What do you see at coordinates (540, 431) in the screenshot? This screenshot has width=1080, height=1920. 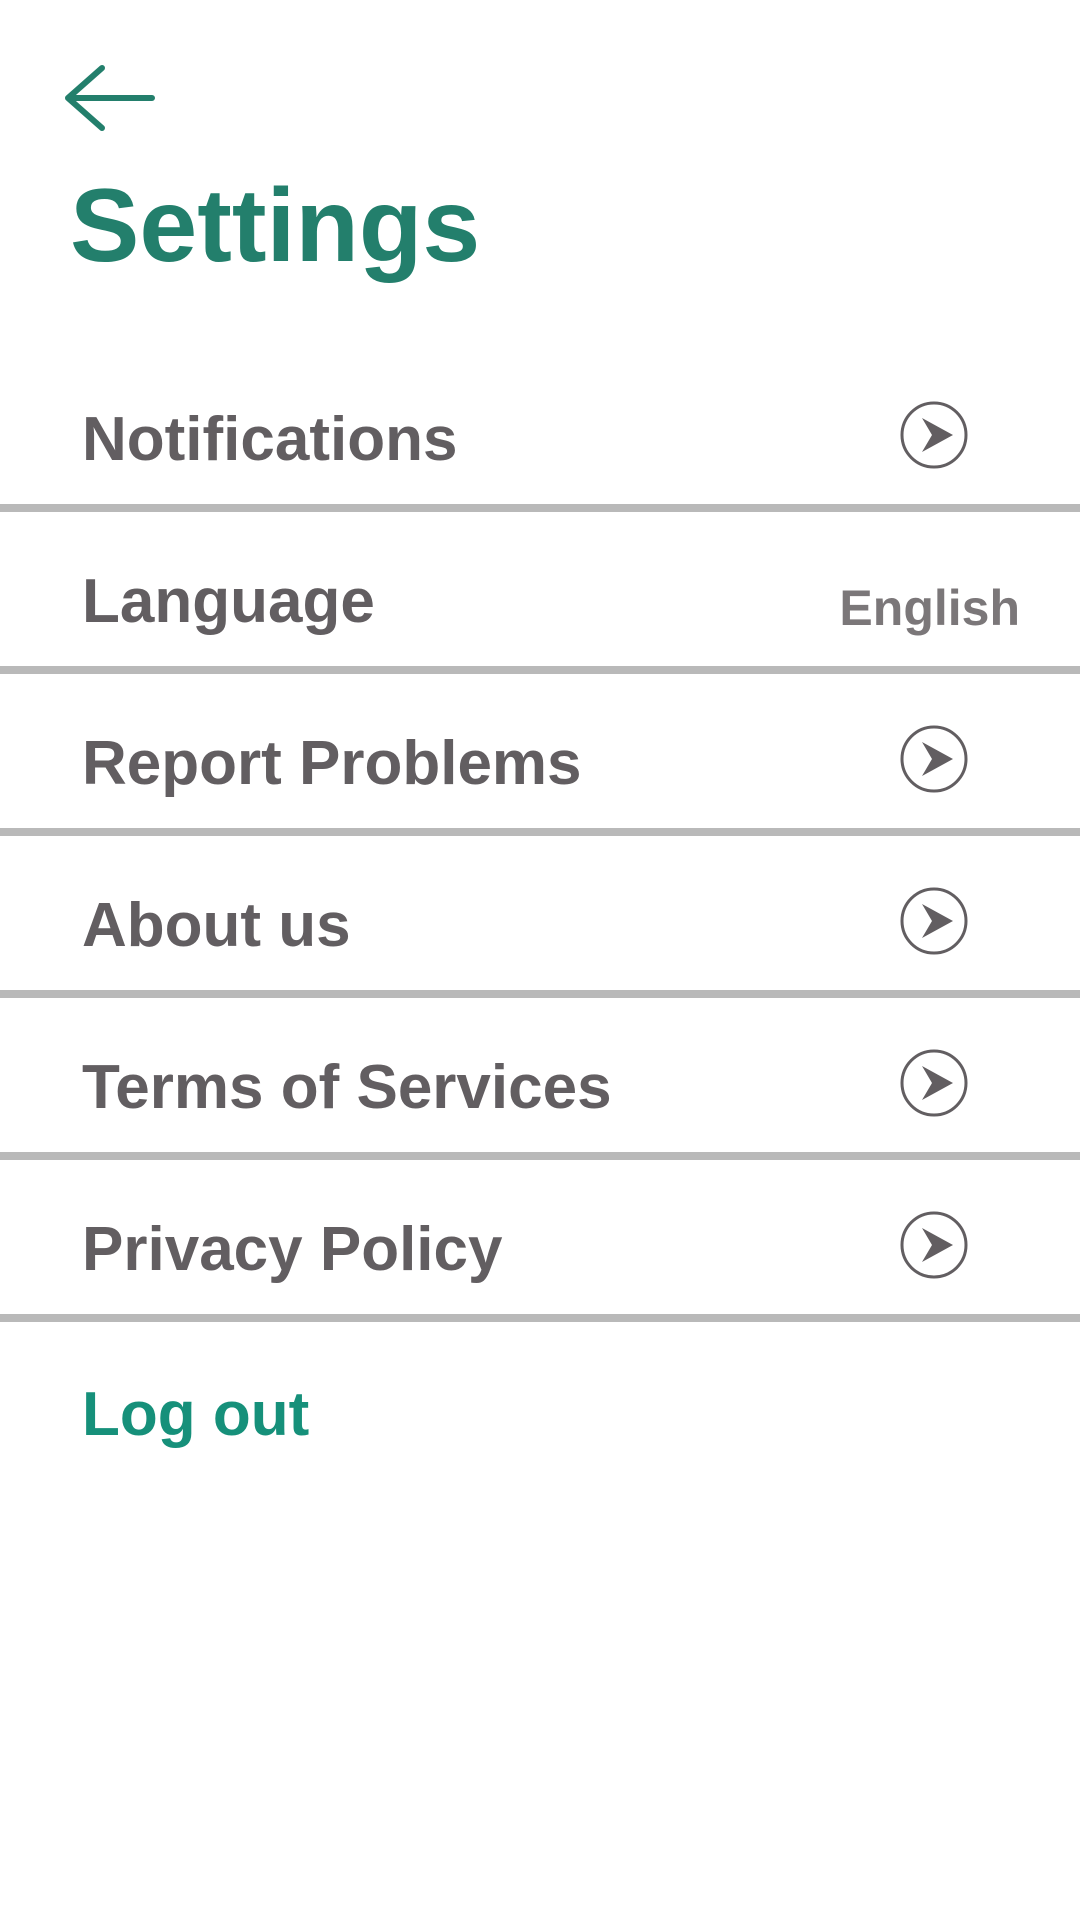 I see `settings-item-notifications: Notifications` at bounding box center [540, 431].